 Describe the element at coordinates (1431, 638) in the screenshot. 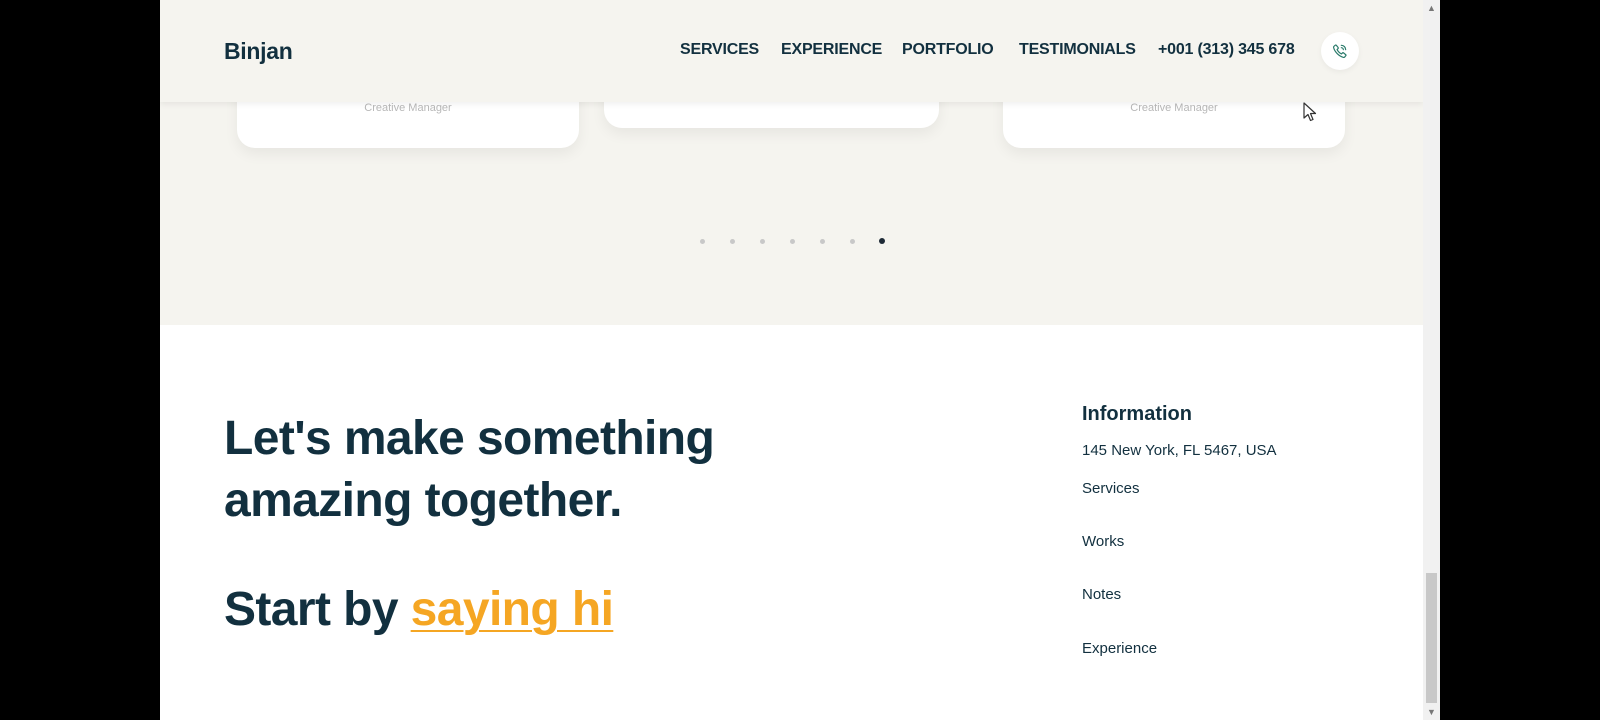

I see `scrollbar-thumb` at that location.